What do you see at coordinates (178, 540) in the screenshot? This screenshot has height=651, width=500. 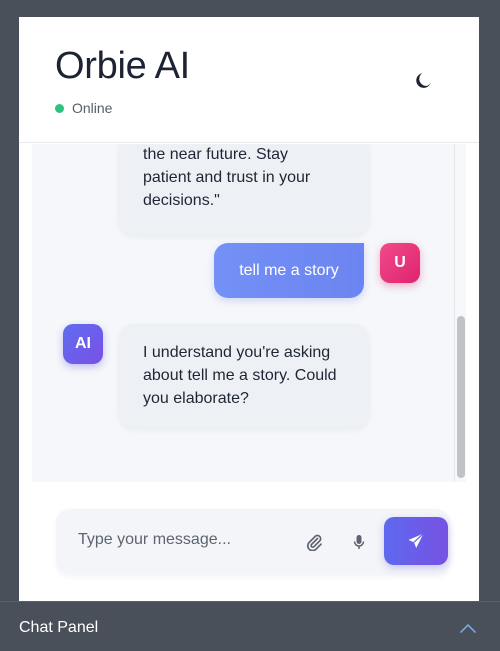 I see `message-input` at bounding box center [178, 540].